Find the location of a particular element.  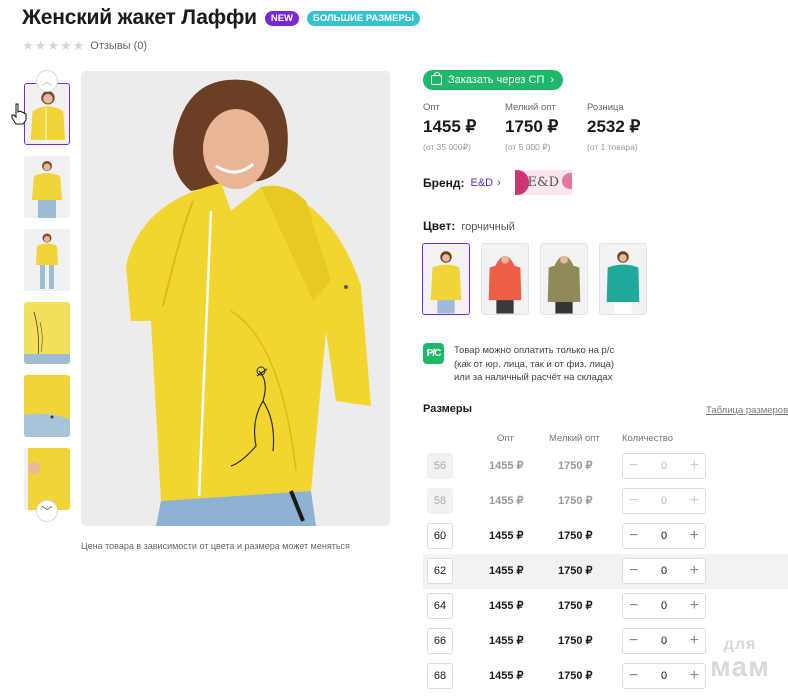

price-label: Опт is located at coordinates (431, 107).